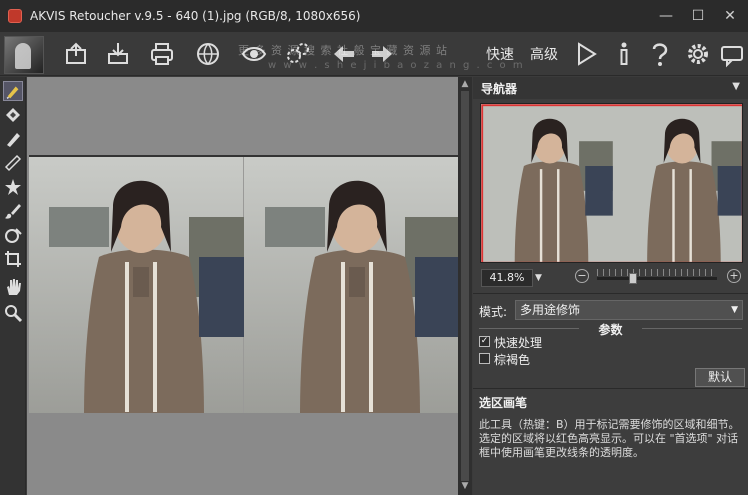 This screenshot has height=495, width=748. Describe the element at coordinates (518, 343) in the screenshot. I see `fast-processing-label: 快速处理` at that location.